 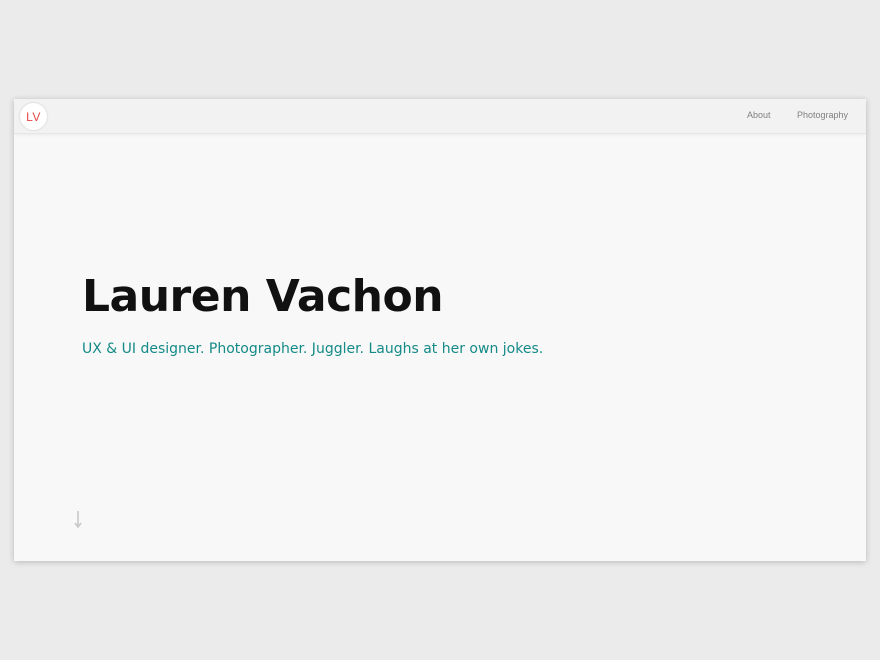 What do you see at coordinates (759, 115) in the screenshot?
I see `nav-link-about: About` at bounding box center [759, 115].